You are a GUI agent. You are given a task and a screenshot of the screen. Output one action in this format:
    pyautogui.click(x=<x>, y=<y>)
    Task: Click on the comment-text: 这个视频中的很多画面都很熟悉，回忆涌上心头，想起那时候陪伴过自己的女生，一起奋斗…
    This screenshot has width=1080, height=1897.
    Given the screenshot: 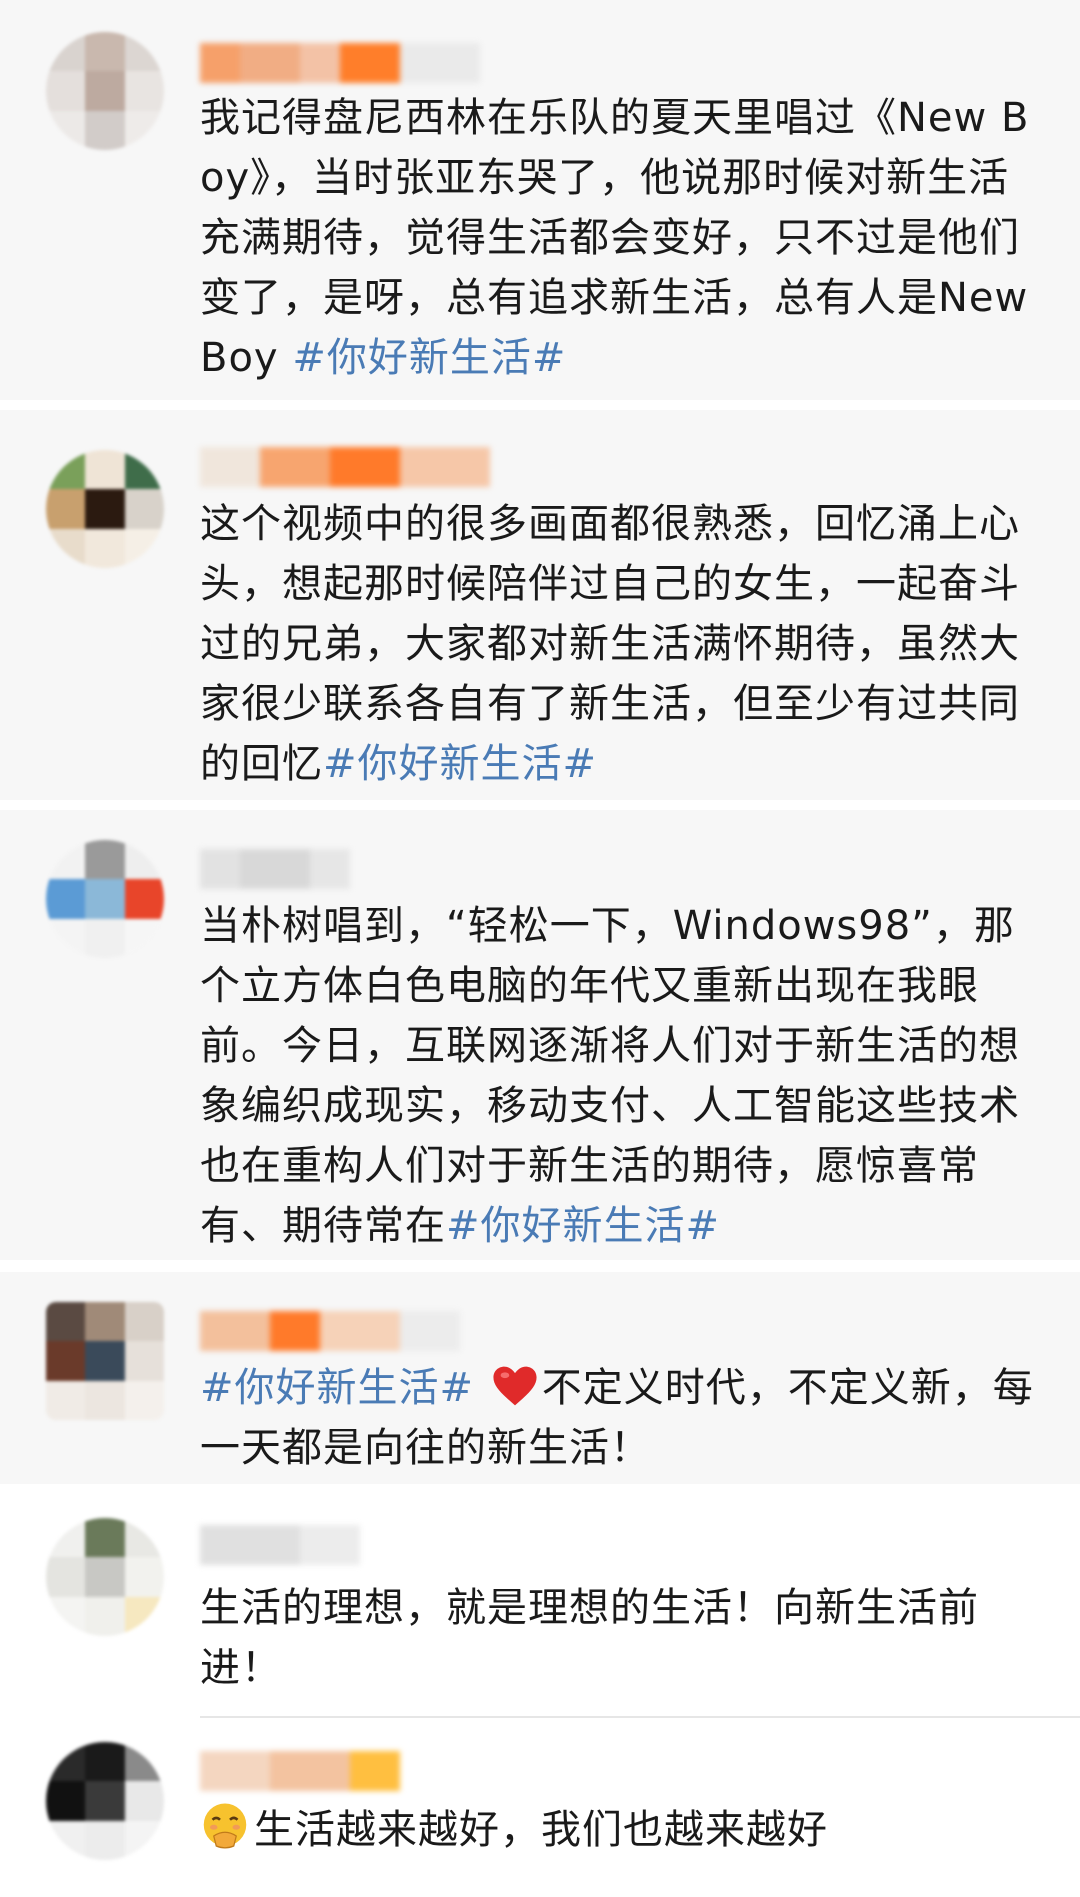 What is the action you would take?
    pyautogui.click(x=620, y=644)
    